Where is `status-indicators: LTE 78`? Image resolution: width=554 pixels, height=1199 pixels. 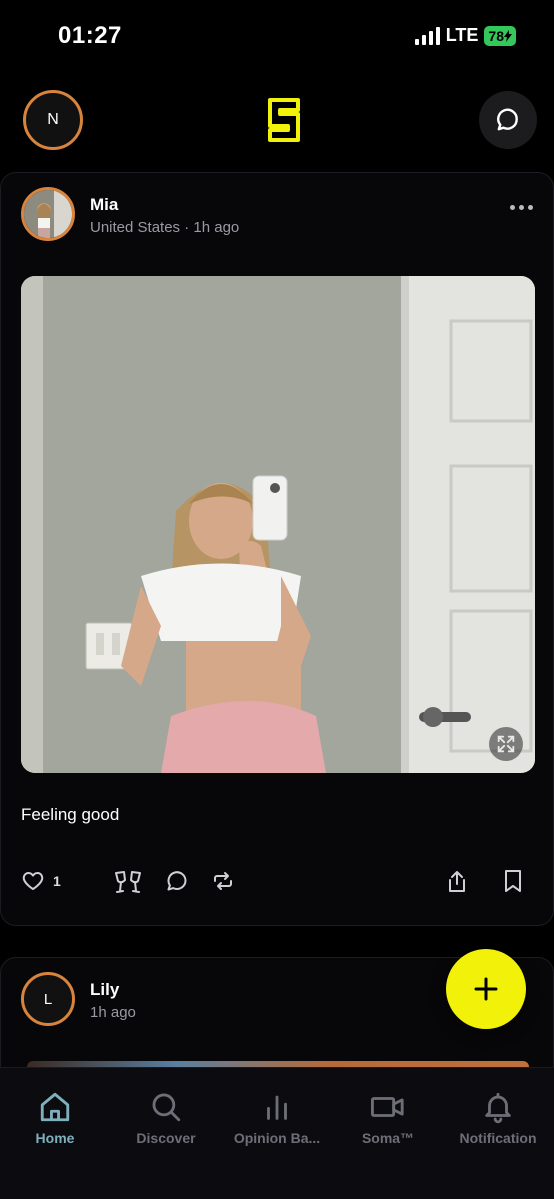
status-indicators: LTE 78 is located at coordinates (465, 35).